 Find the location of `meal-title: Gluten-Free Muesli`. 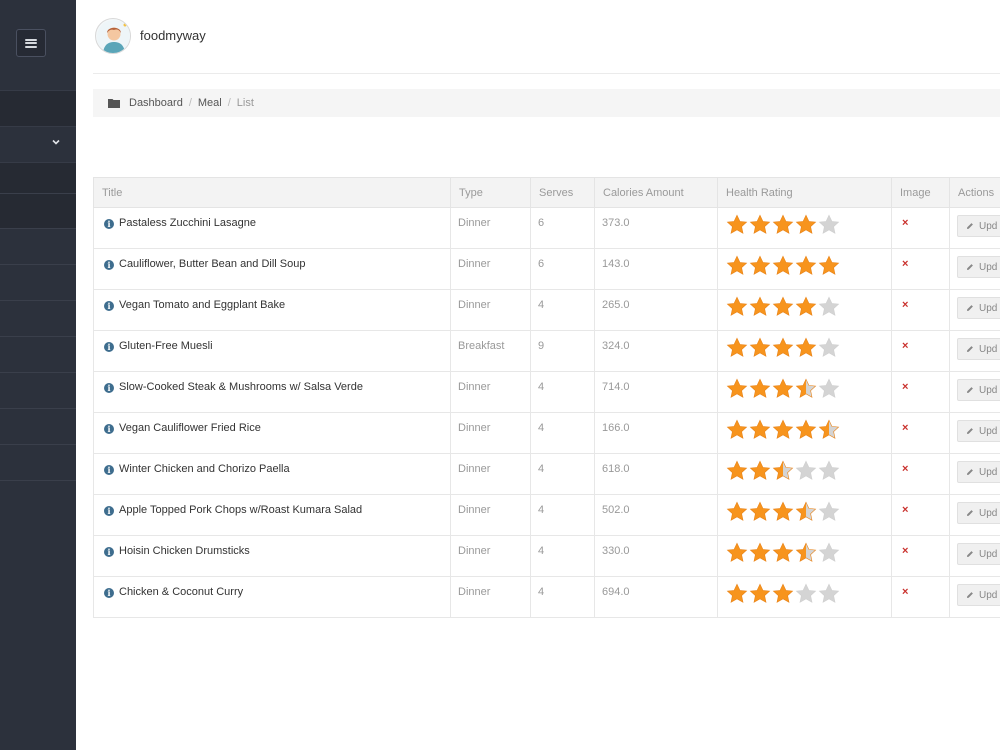

meal-title: Gluten-Free Muesli is located at coordinates (166, 346).